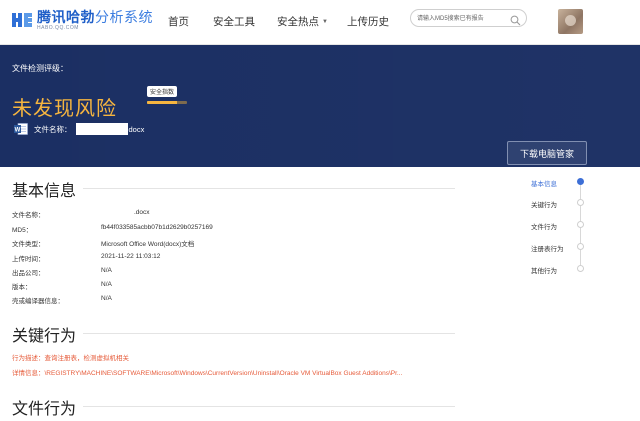 This screenshot has width=640, height=421. I want to click on key-behavior-title: 关键行为, so click(44, 336).